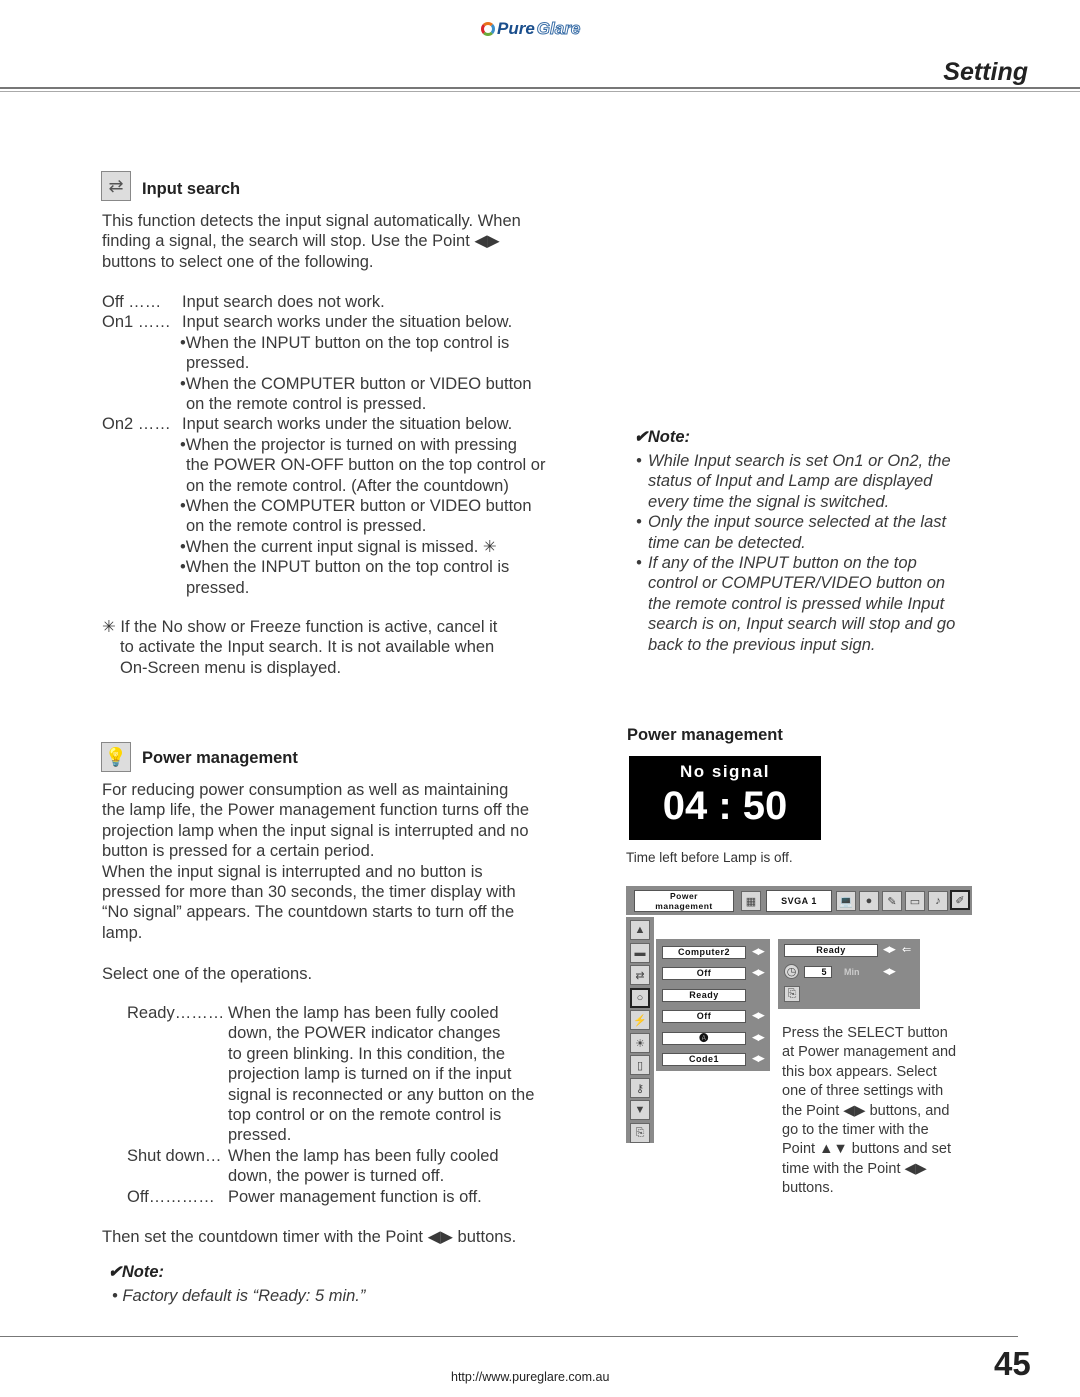 The height and width of the screenshot is (1397, 1080). What do you see at coordinates (960, 900) in the screenshot?
I see `setting-icon: ✐` at bounding box center [960, 900].